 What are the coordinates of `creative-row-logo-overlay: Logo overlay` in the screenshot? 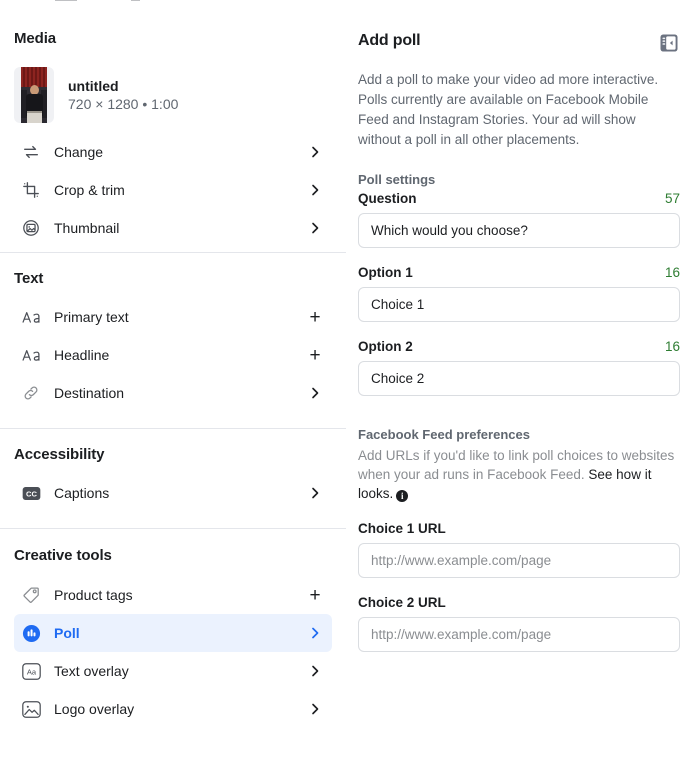 It's located at (173, 709).